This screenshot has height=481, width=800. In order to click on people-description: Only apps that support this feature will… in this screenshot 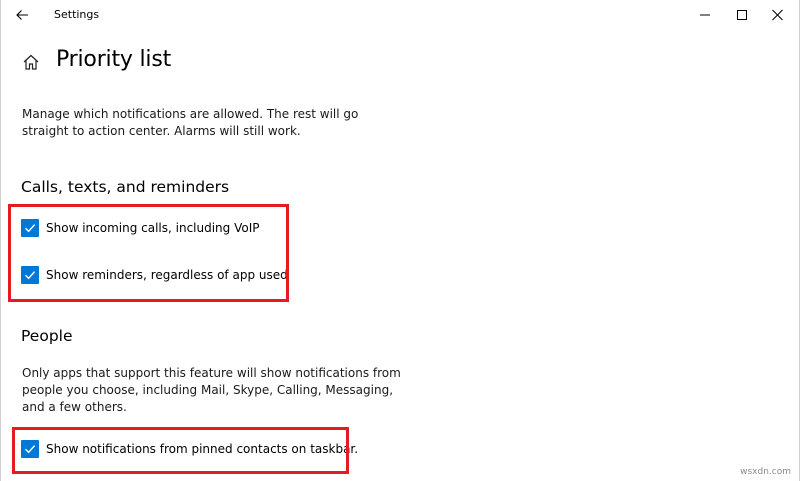, I will do `click(211, 390)`.